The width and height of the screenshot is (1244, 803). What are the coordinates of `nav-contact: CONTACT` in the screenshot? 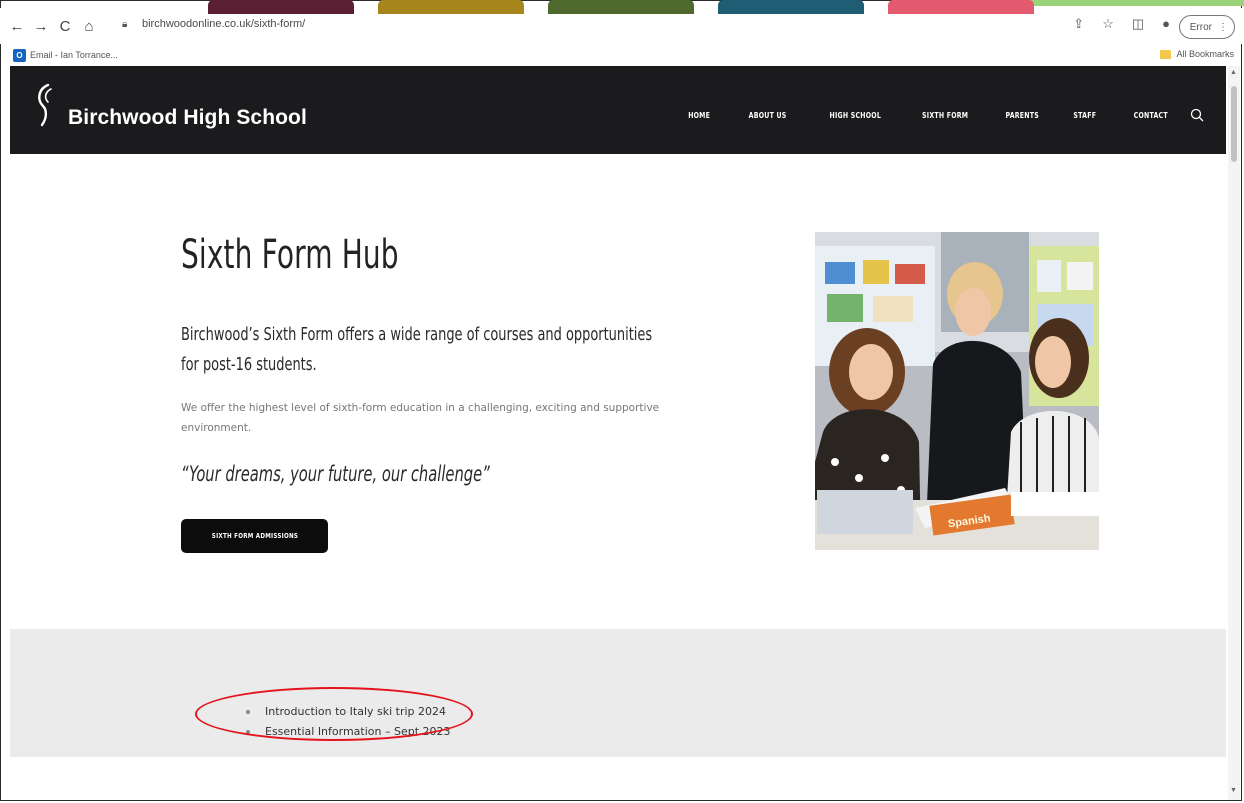 It's located at (1151, 115).